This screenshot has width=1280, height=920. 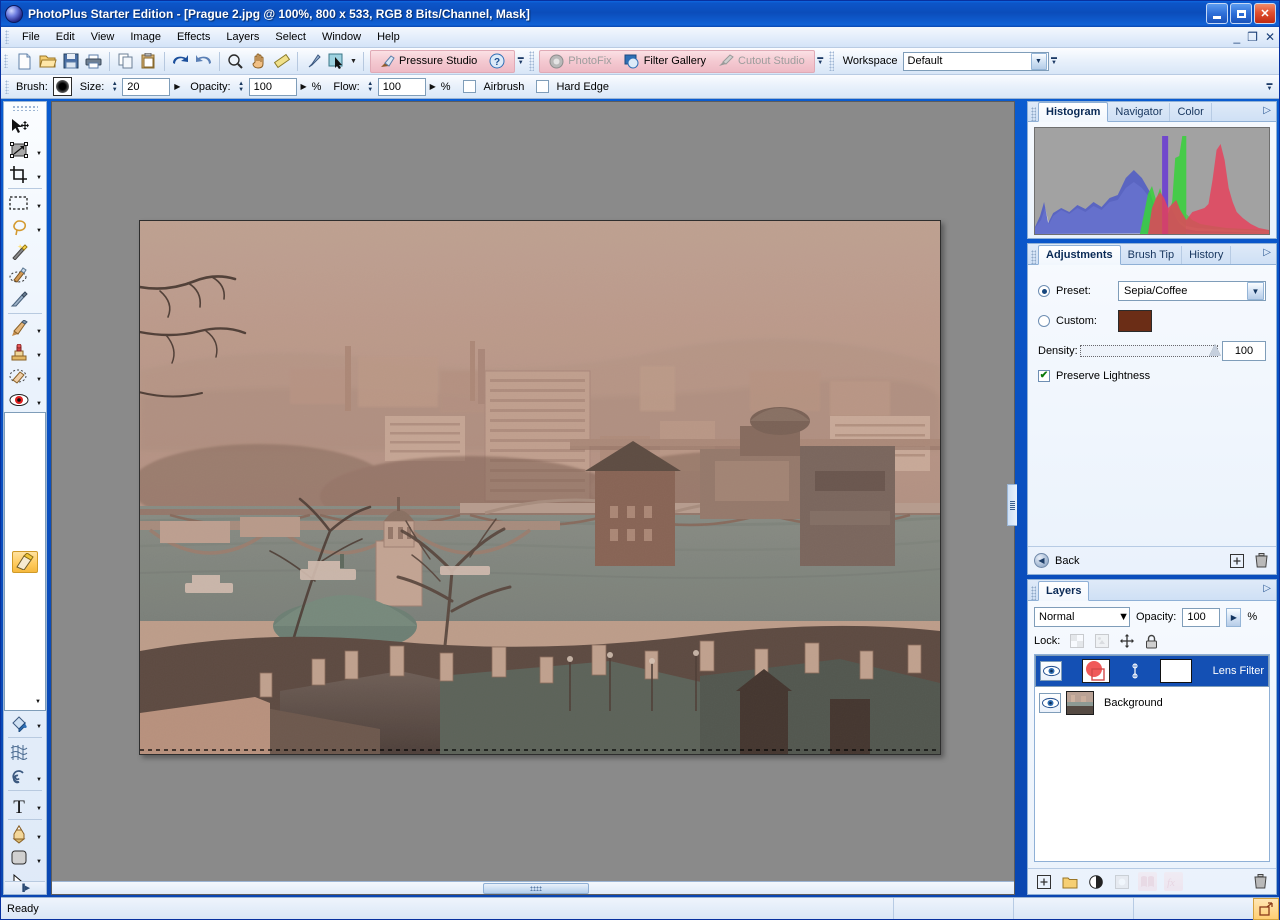 I want to click on maximize-button, so click(x=1241, y=13).